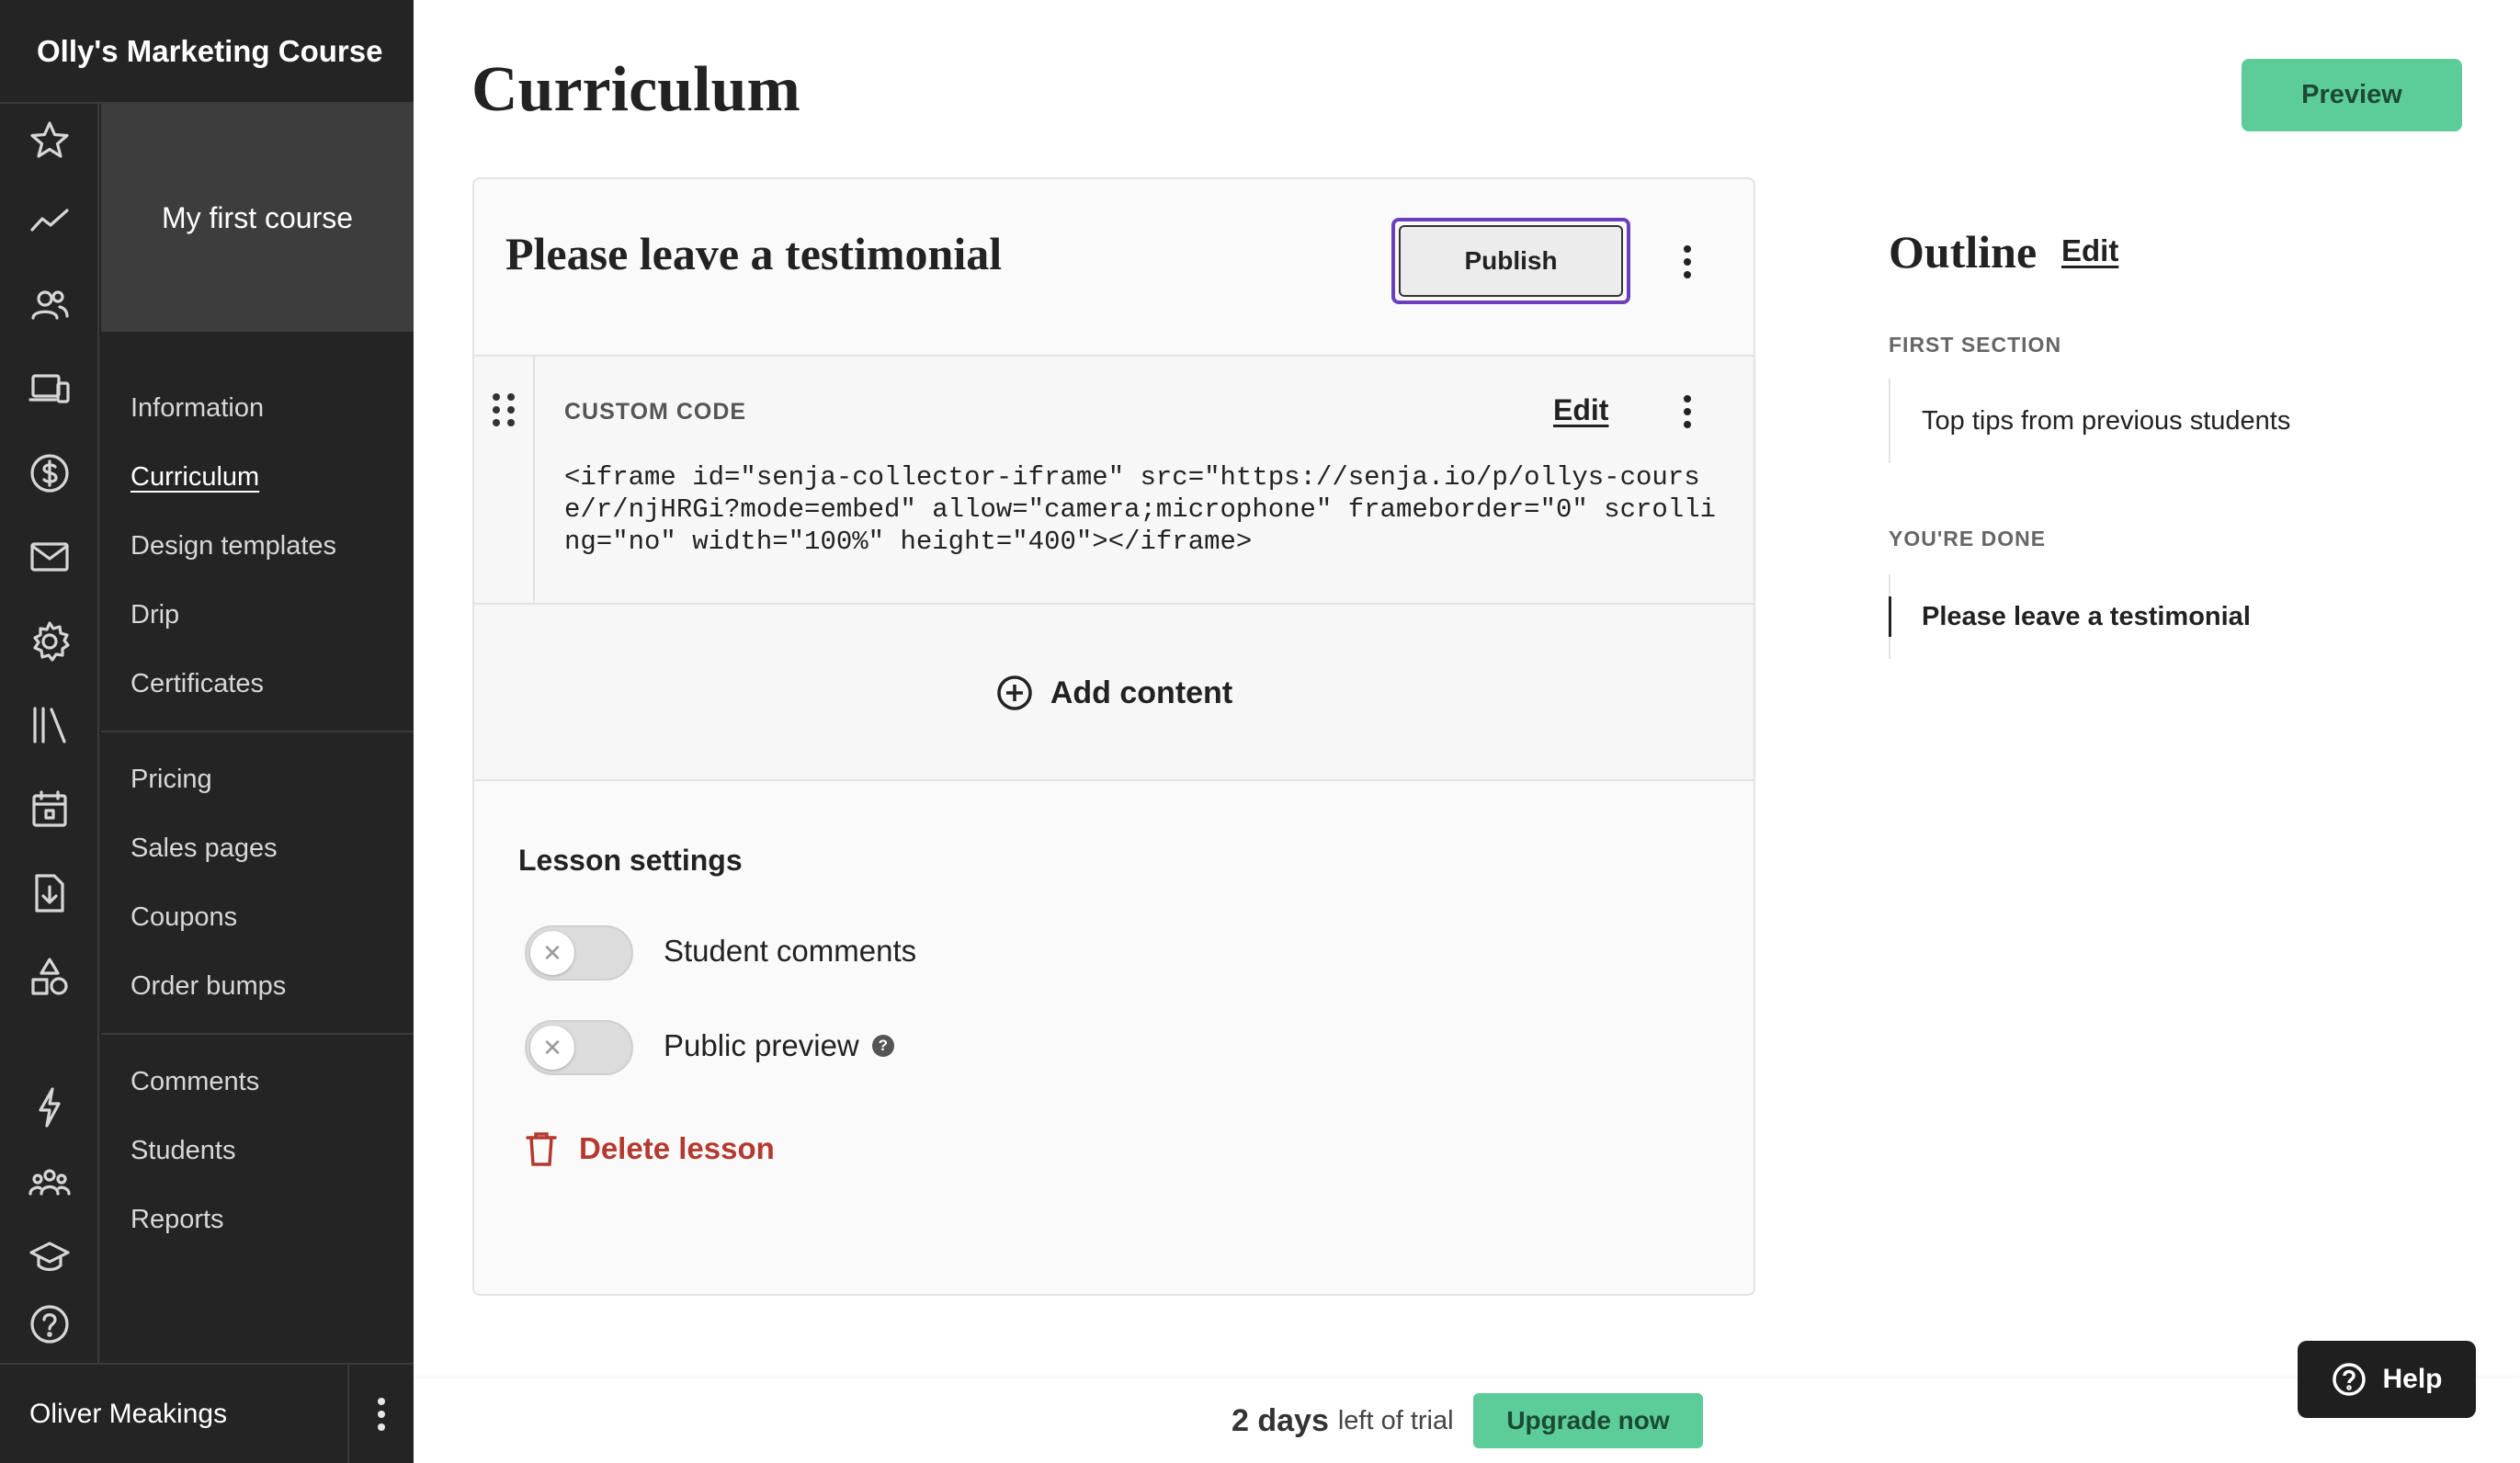 Image resolution: width=2520 pixels, height=1463 pixels. I want to click on help-label: Help, so click(2412, 1379).